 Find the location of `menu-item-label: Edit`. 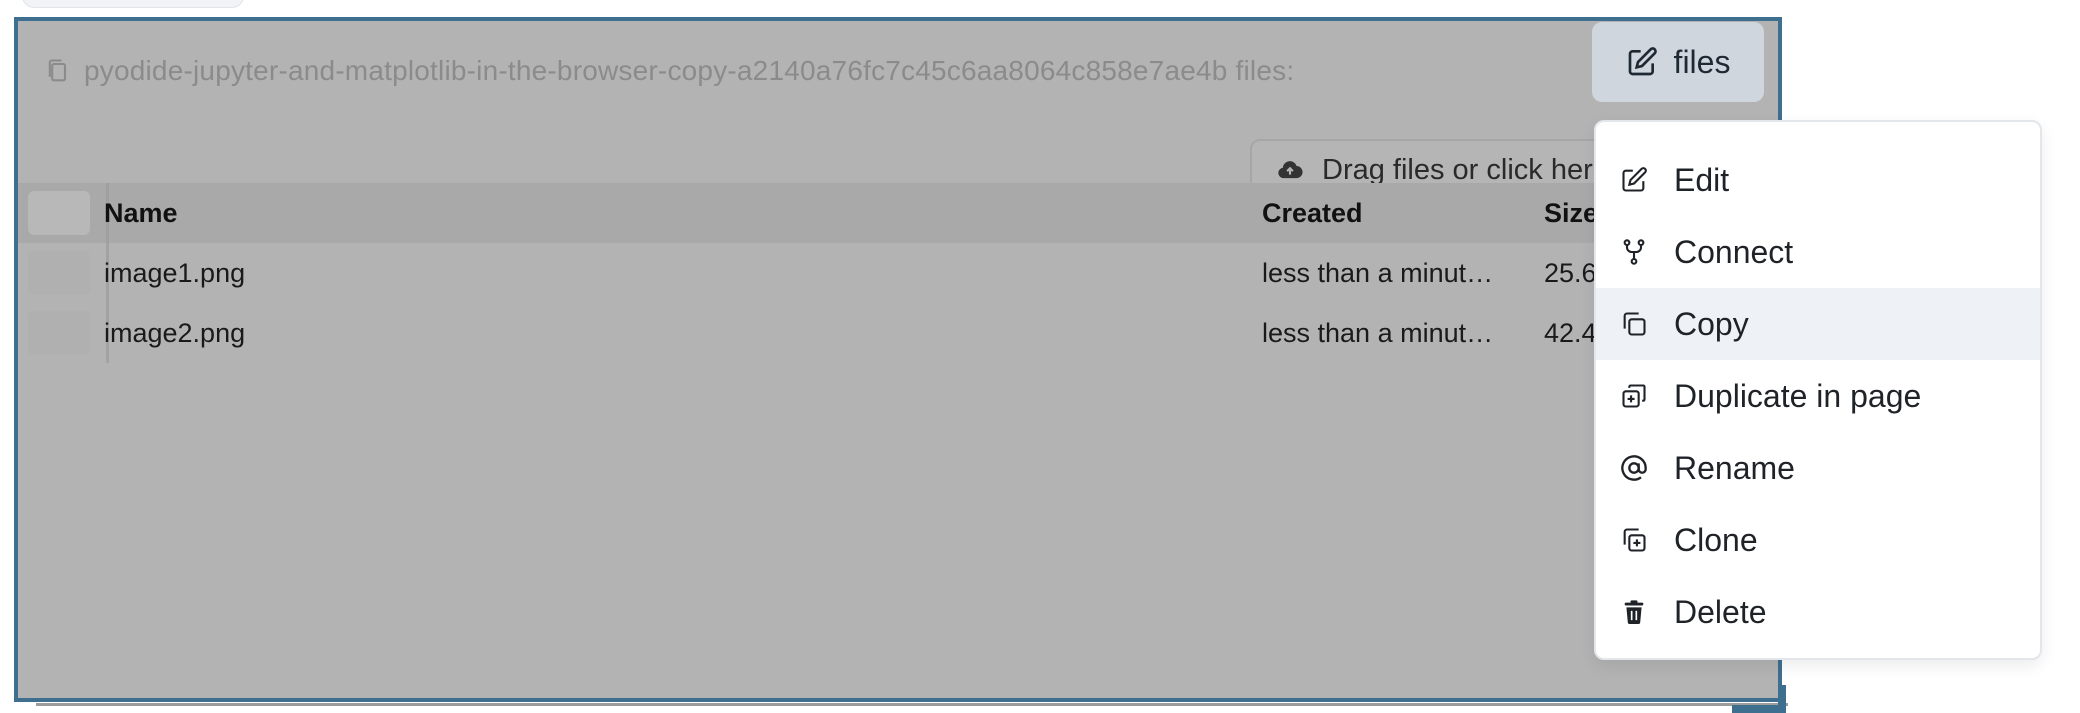

menu-item-label: Edit is located at coordinates (1702, 179).